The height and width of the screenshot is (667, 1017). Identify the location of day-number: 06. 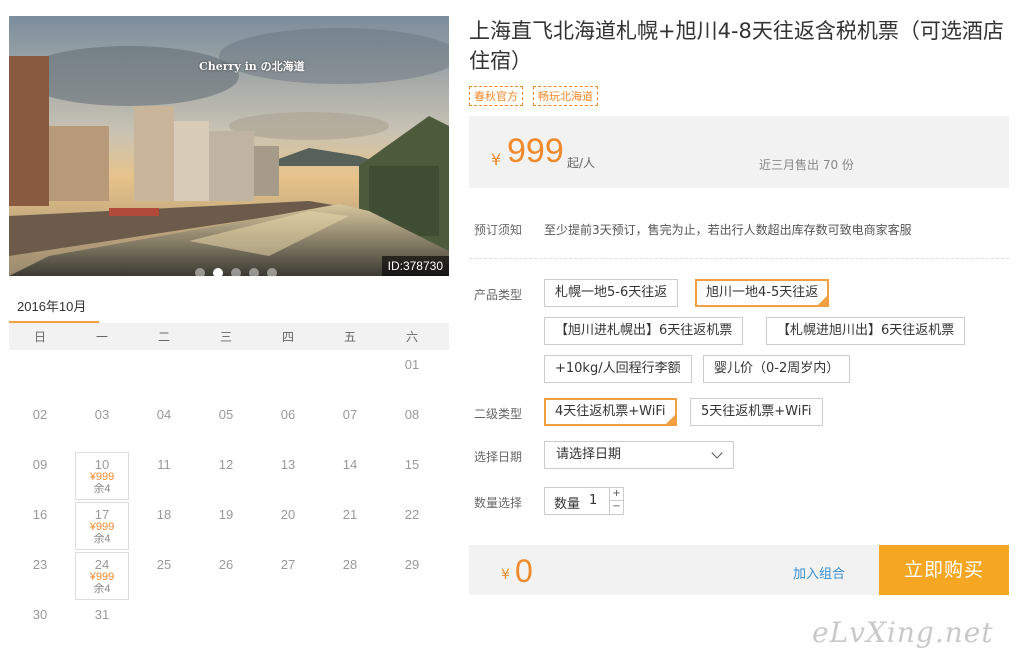
(288, 414).